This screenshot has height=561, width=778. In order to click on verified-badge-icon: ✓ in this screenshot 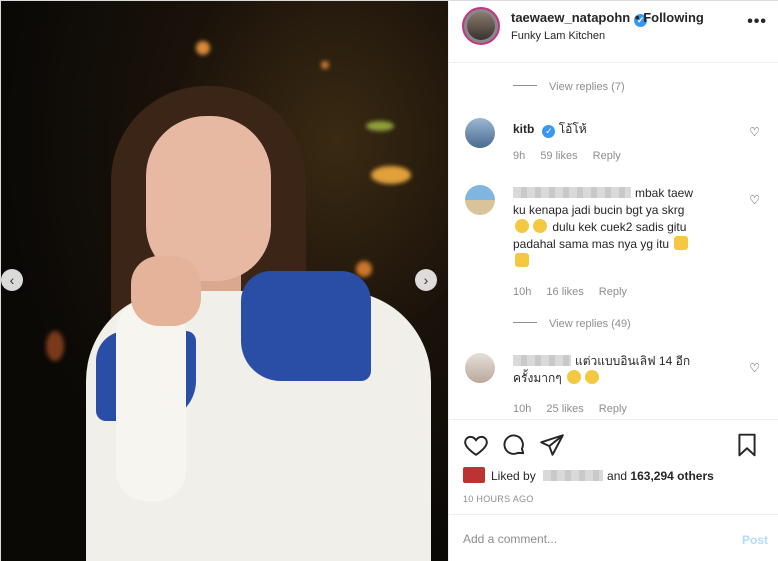, I will do `click(549, 131)`.